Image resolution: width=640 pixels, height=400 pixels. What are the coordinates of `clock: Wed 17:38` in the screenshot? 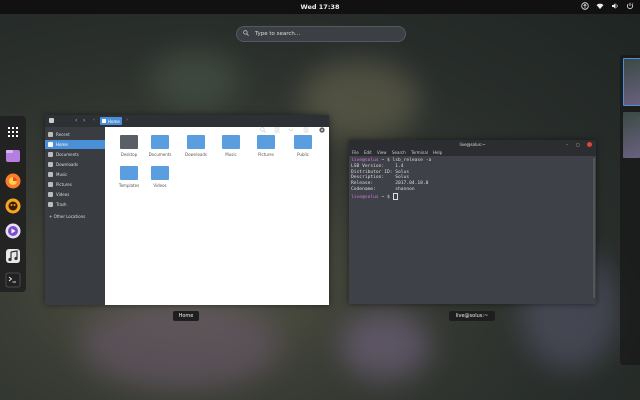 It's located at (320, 7).